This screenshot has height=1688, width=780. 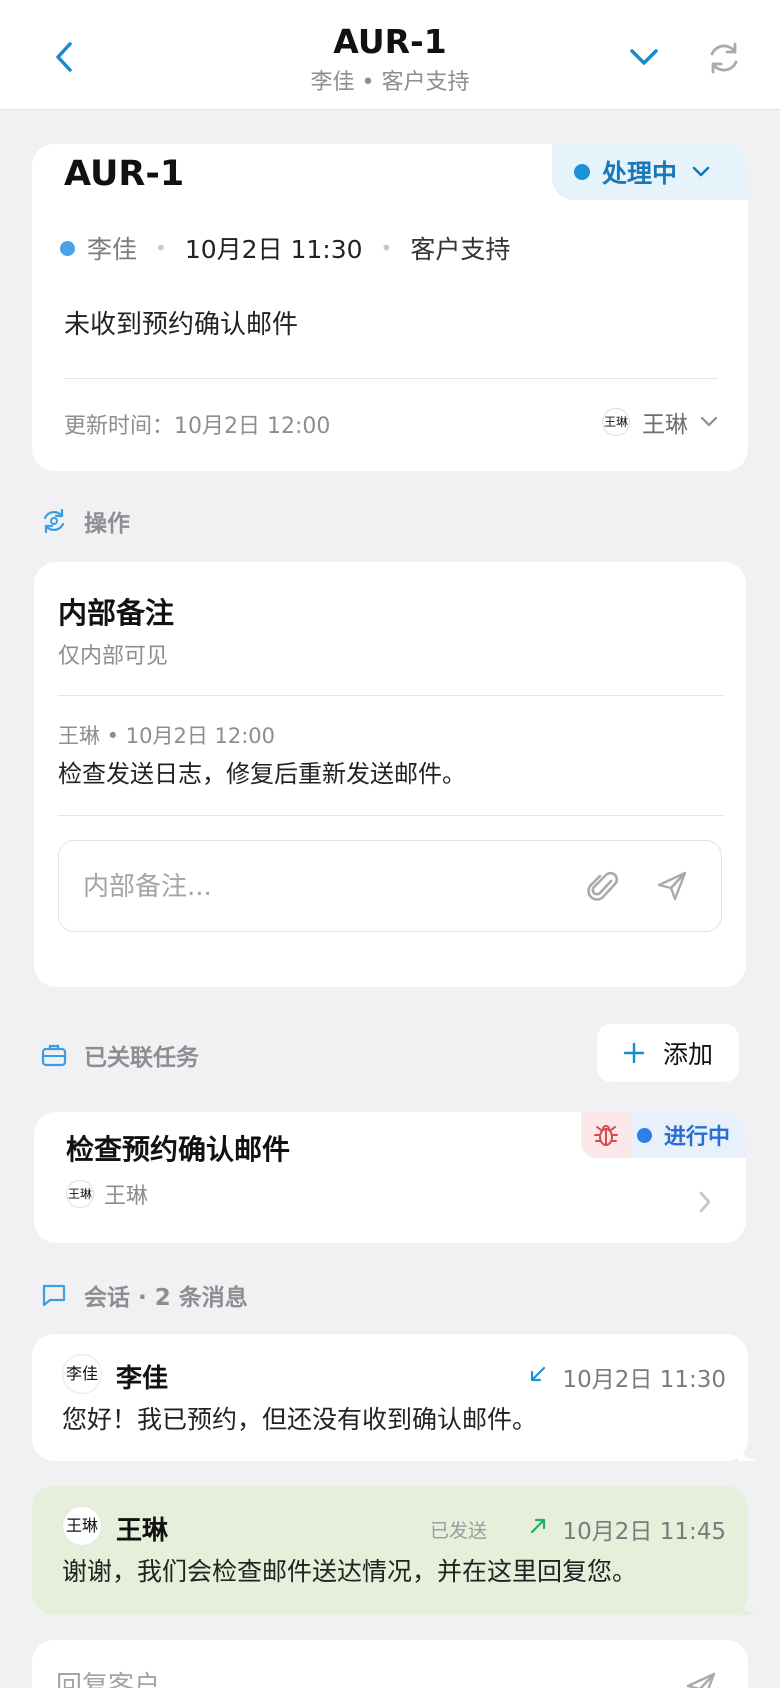 I want to click on paperclip-icon, so click(x=604, y=887).